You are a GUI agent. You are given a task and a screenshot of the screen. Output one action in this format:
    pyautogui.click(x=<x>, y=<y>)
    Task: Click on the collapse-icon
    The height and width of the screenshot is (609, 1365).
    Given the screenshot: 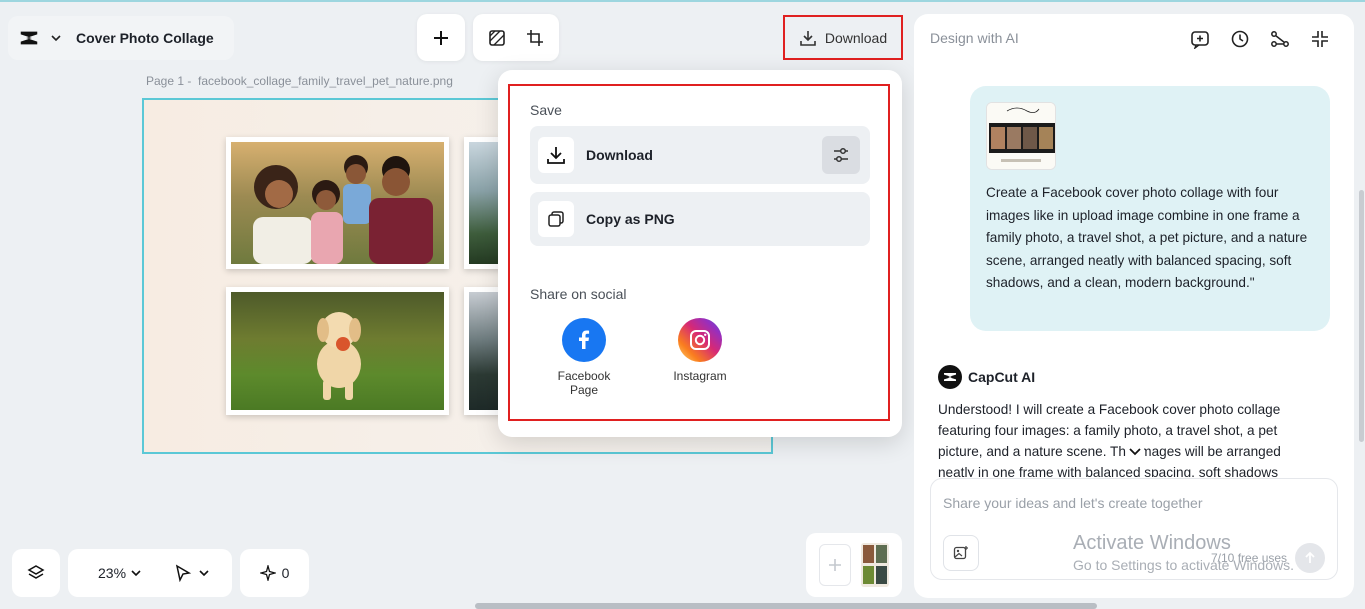 What is the action you would take?
    pyautogui.click(x=1320, y=39)
    